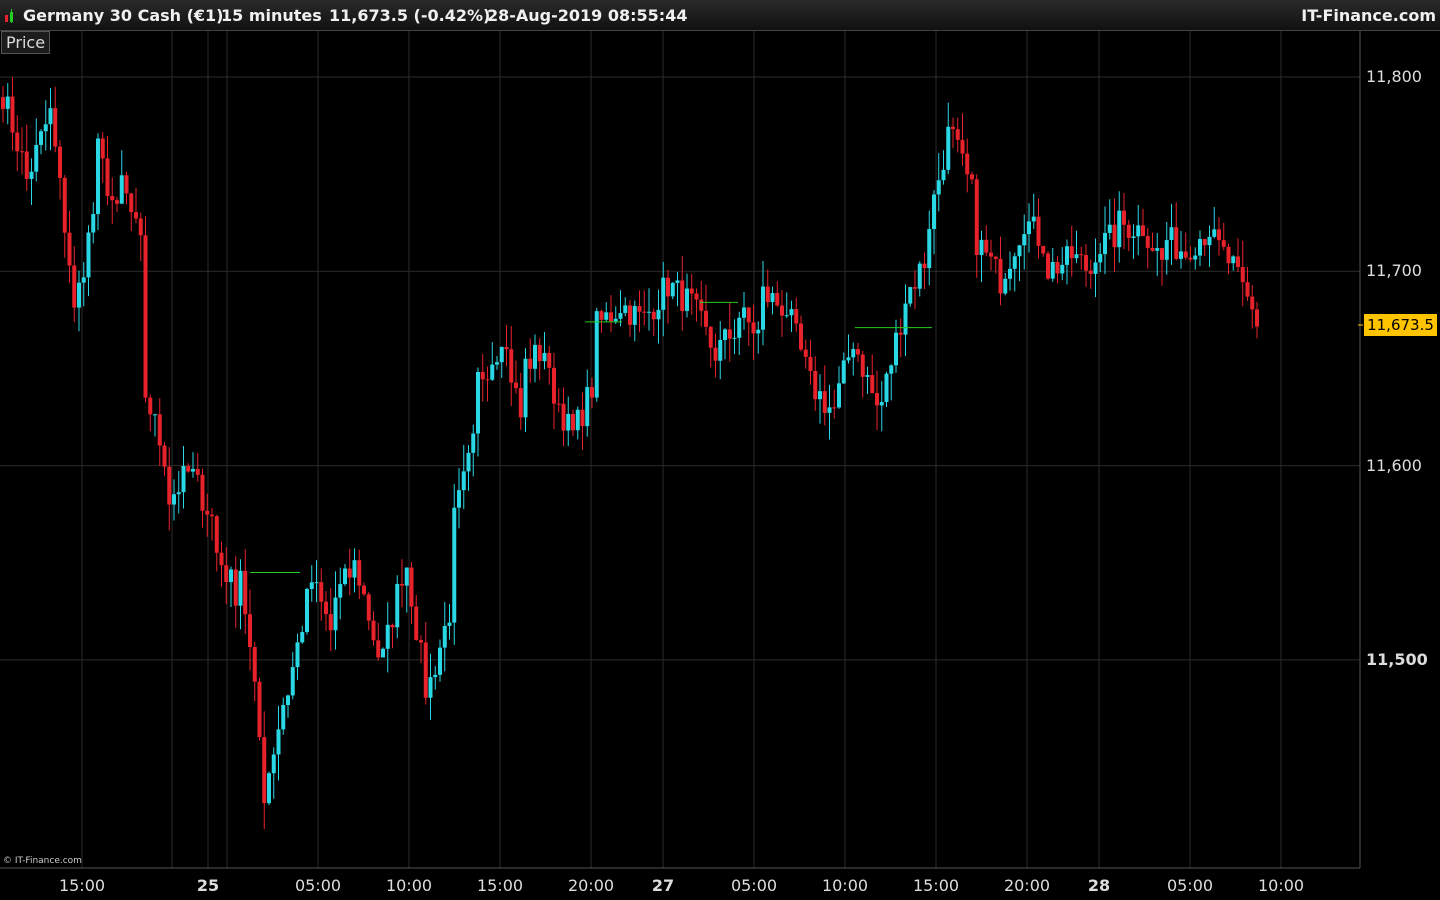 This screenshot has width=1440, height=900. Describe the element at coordinates (1190, 885) in the screenshot. I see `x-tick-label: 05:00` at that location.